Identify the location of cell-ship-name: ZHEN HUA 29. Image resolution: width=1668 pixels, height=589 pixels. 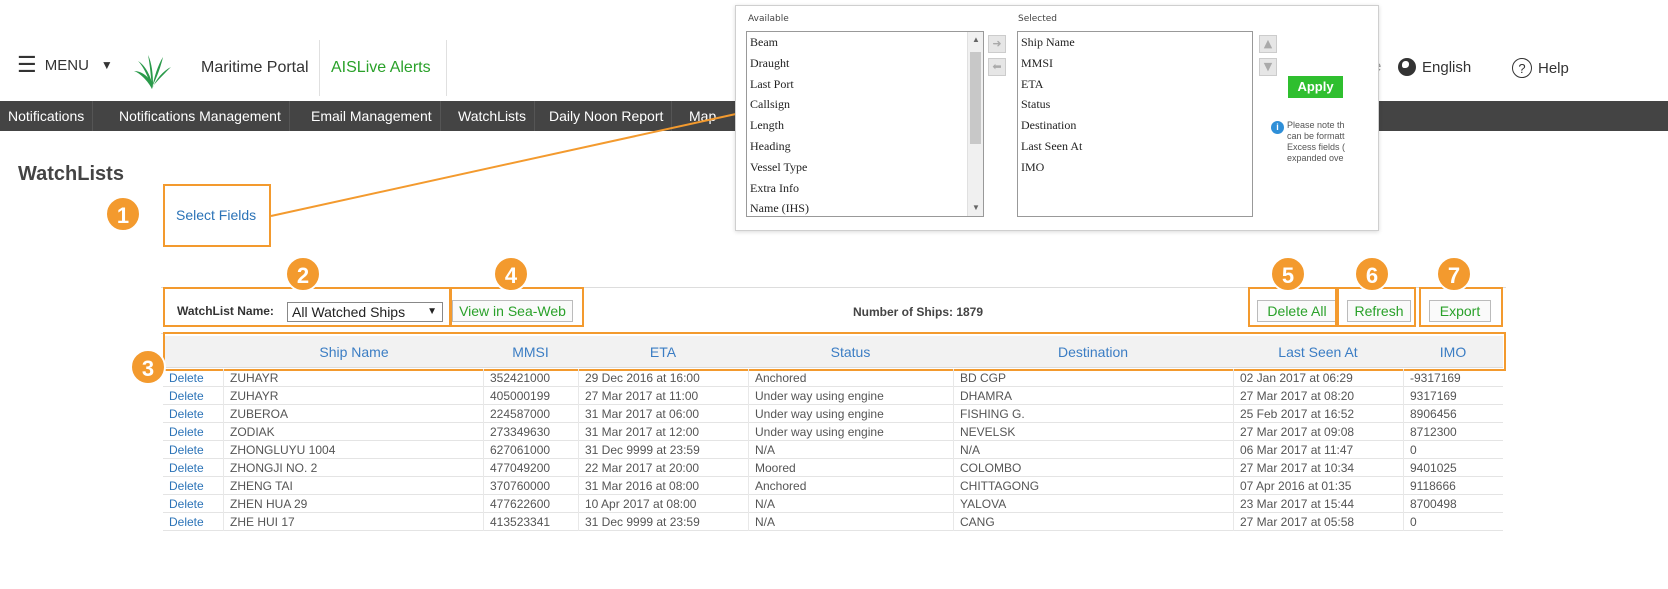
(353, 504).